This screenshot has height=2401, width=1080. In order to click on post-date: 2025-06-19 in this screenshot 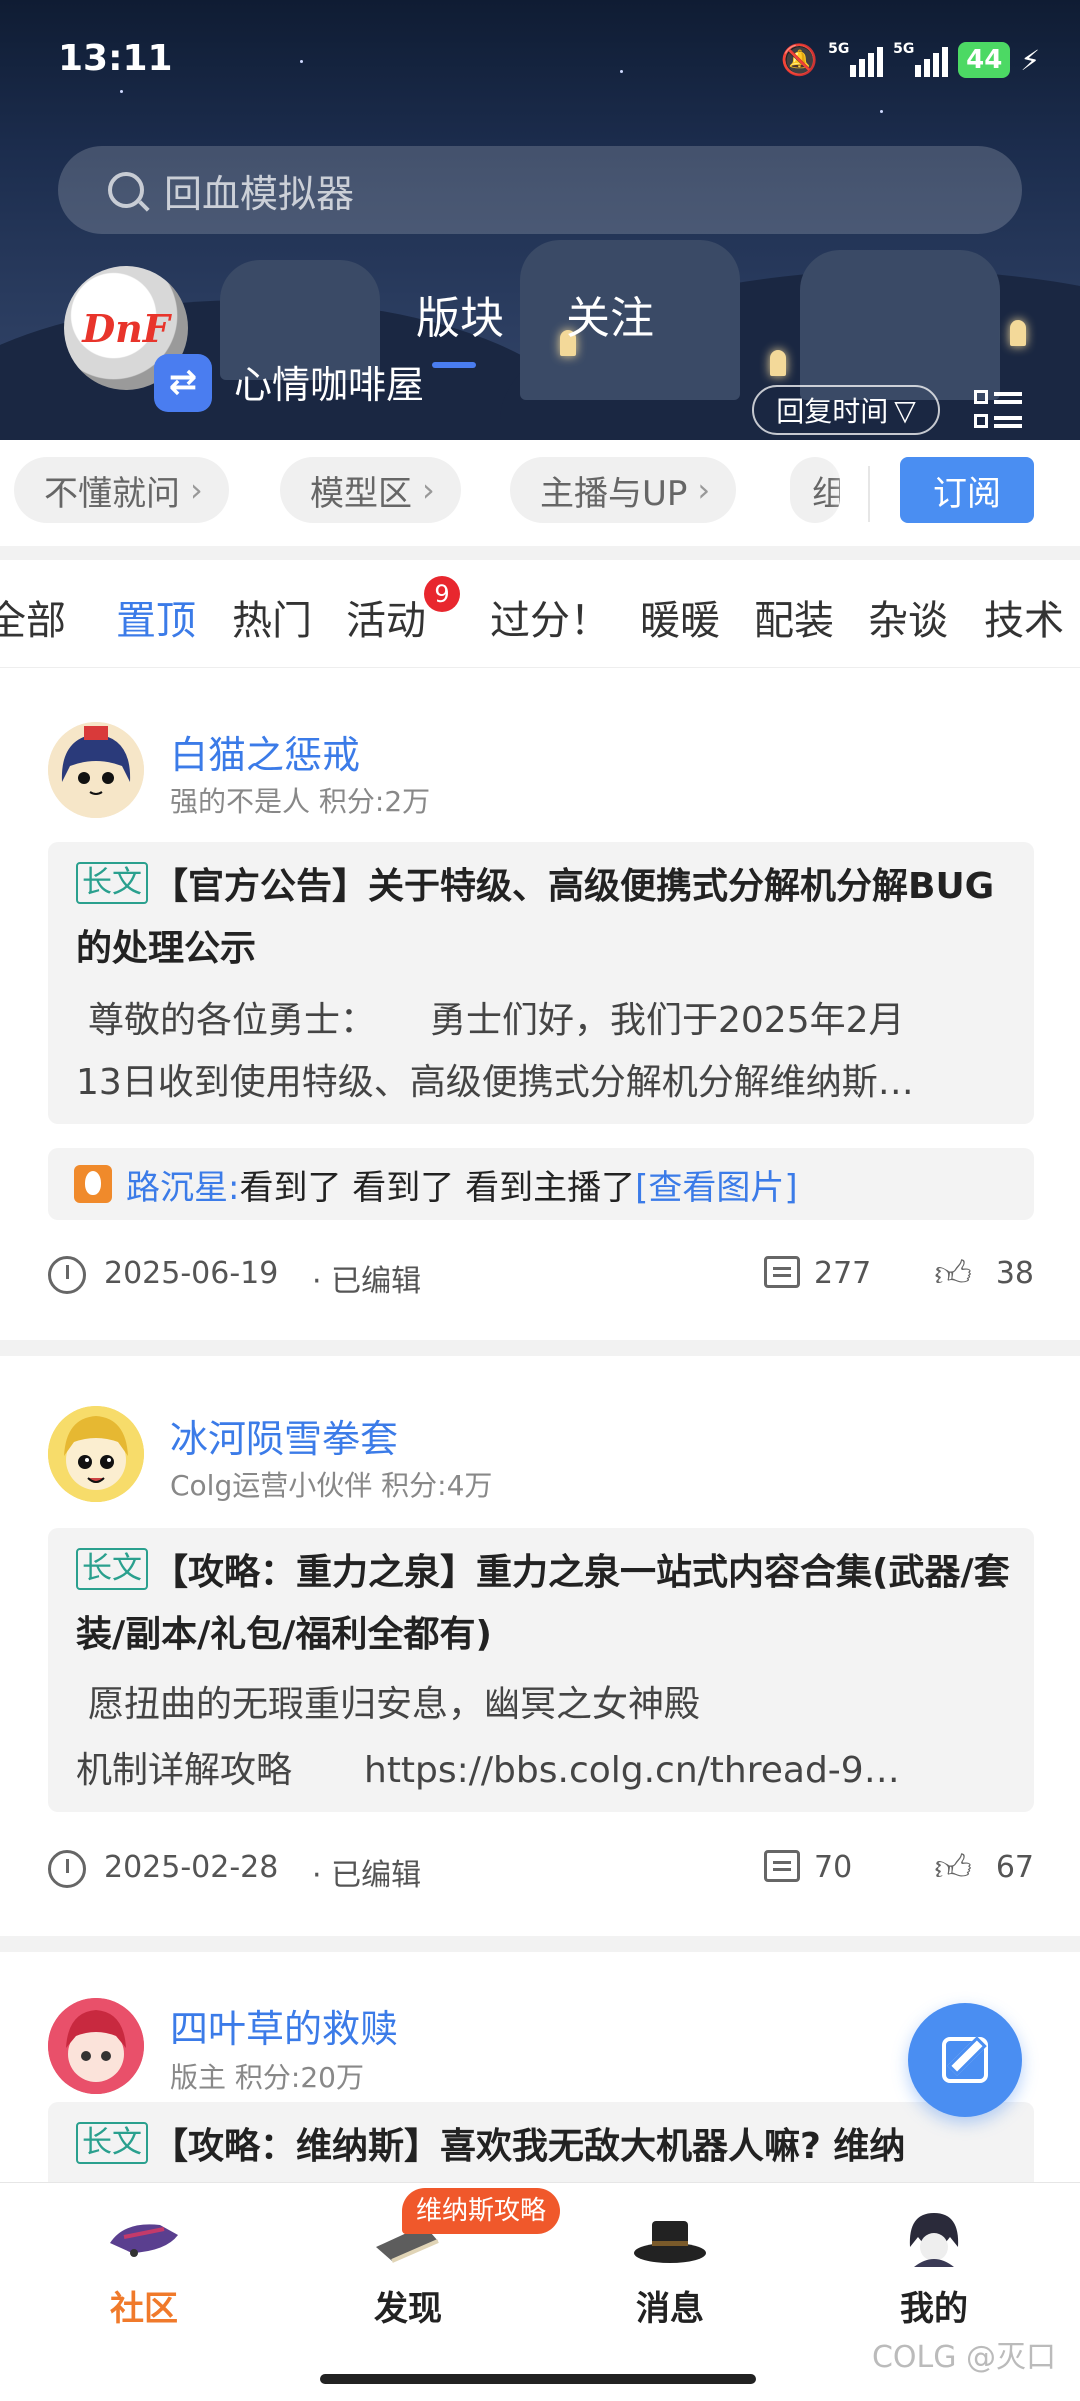, I will do `click(191, 1273)`.